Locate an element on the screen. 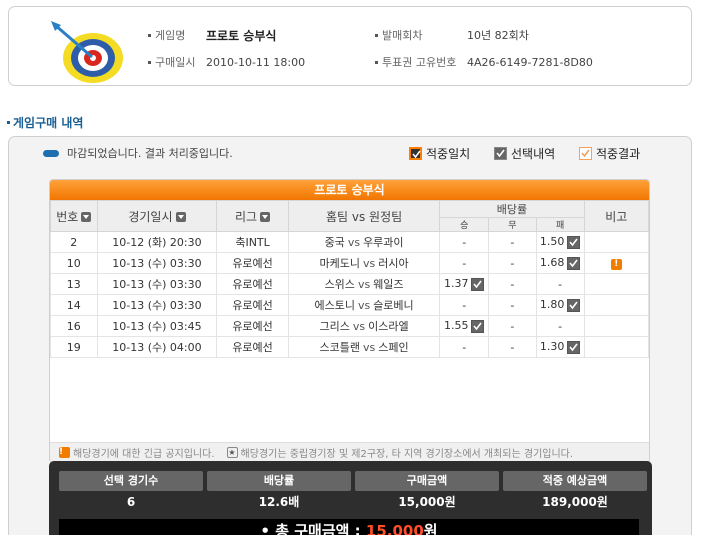 The width and height of the screenshot is (701, 535). legend-hit-result-label: 적중결과 is located at coordinates (618, 154).